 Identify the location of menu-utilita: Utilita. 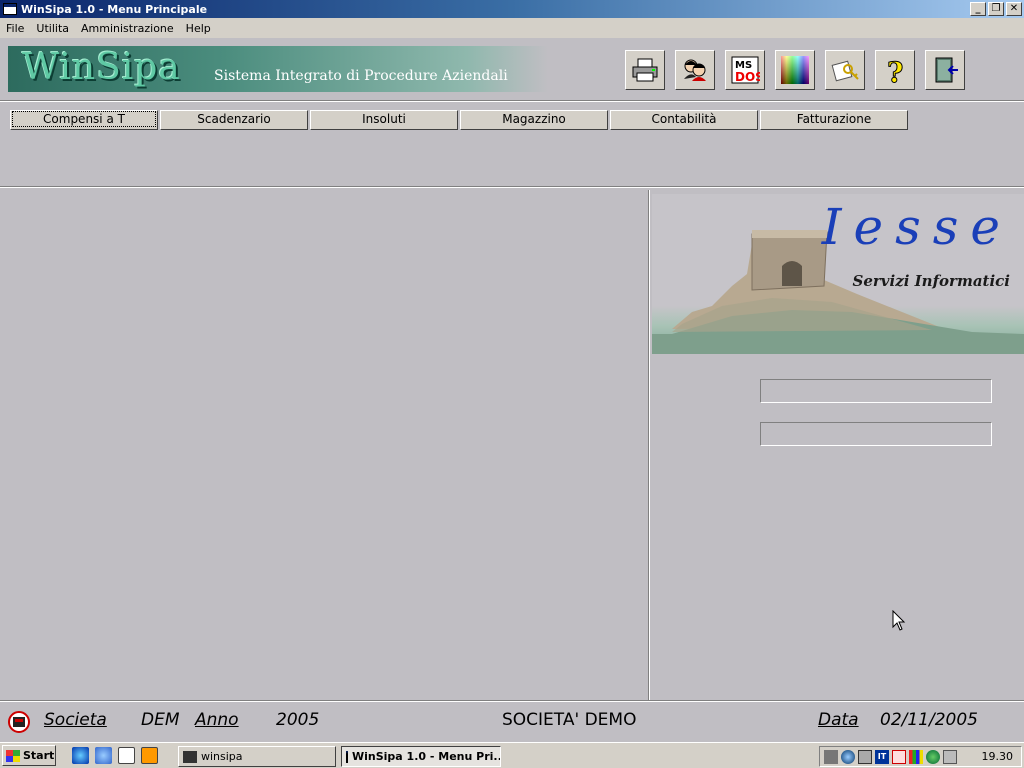
(52, 28).